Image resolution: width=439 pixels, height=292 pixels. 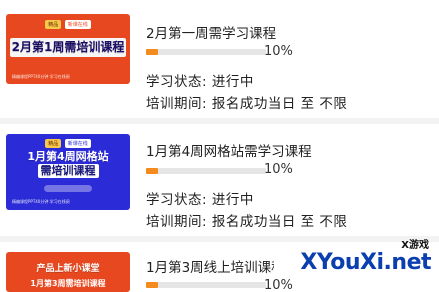 What do you see at coordinates (68, 269) in the screenshot?
I see `thumbnail-title: 产品上新小课堂` at bounding box center [68, 269].